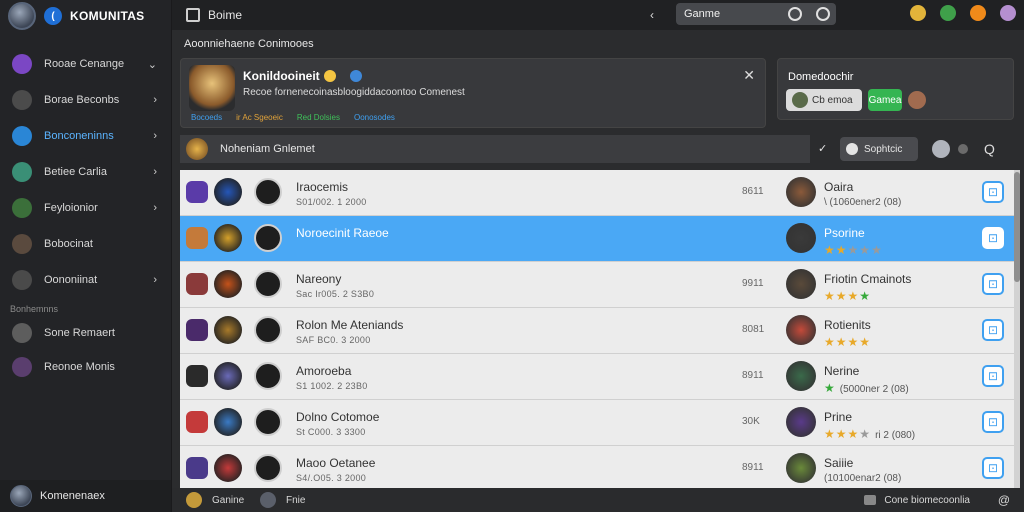 This screenshot has height=512, width=1024. Describe the element at coordinates (259, 117) in the screenshot. I see `featured-tag: ir Ac Sgeoeic` at that location.